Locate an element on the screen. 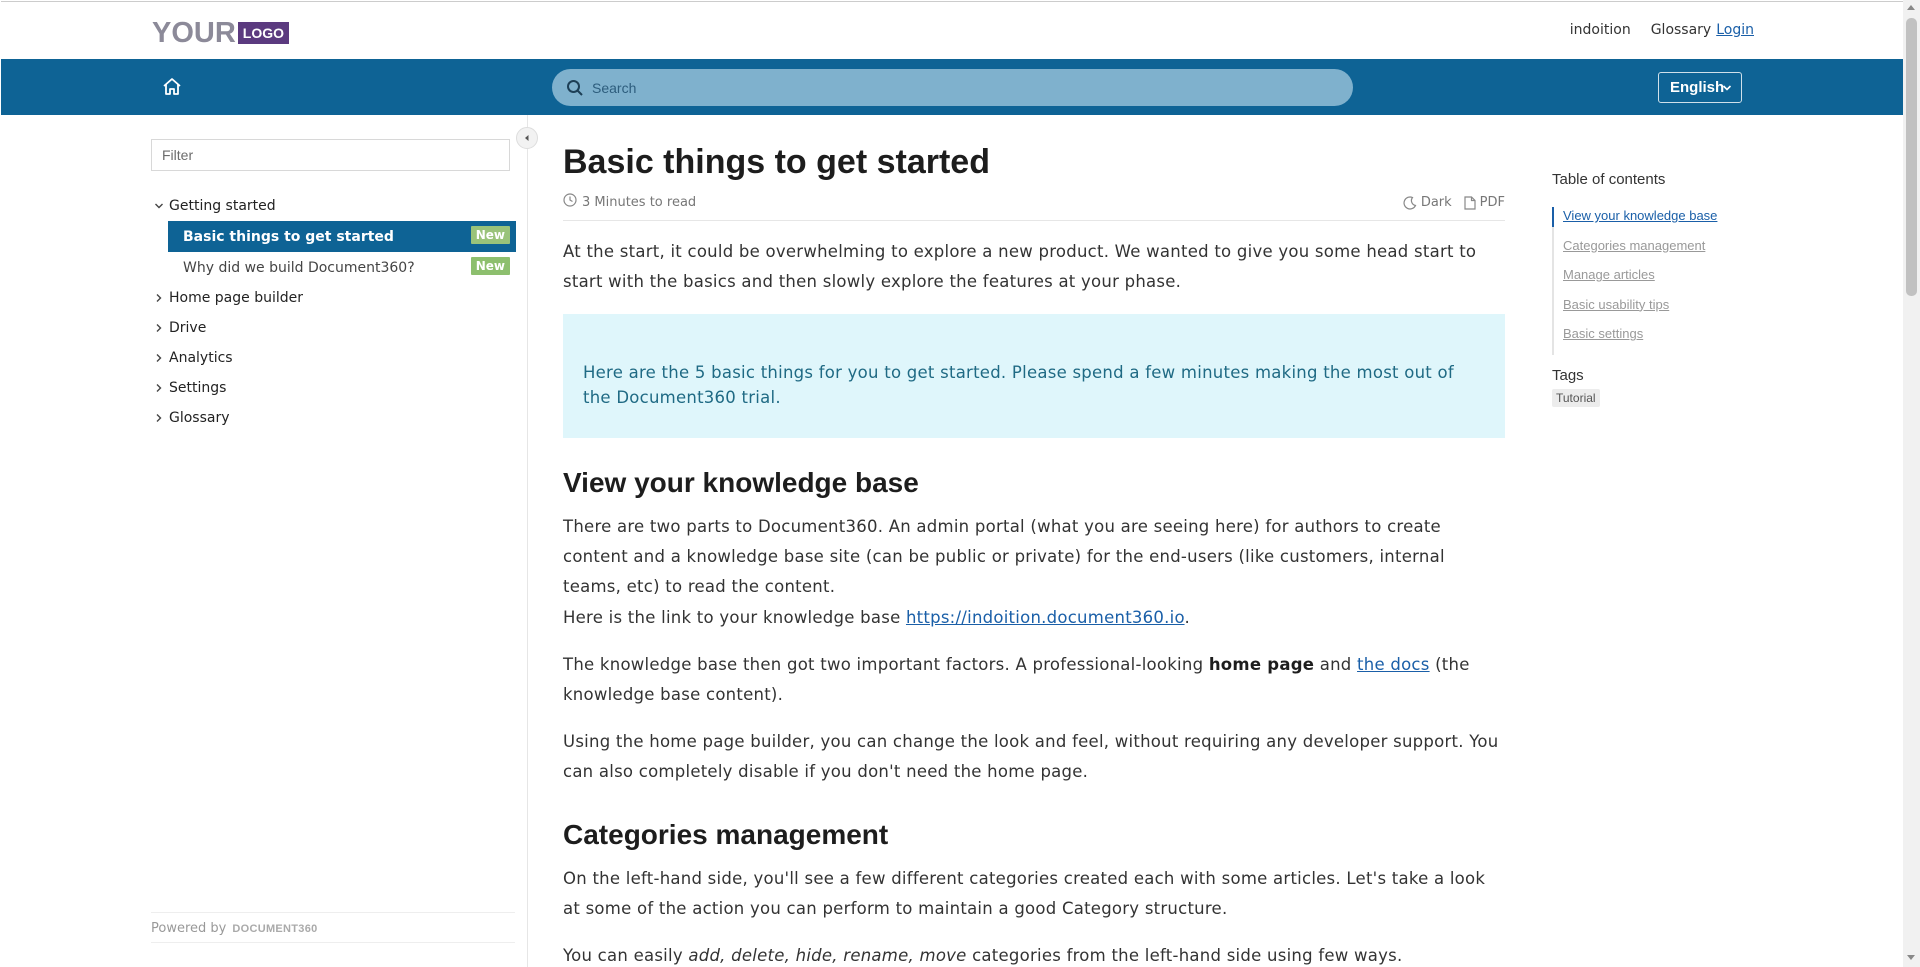  cat-p2-text-a: You can easily is located at coordinates (626, 955).